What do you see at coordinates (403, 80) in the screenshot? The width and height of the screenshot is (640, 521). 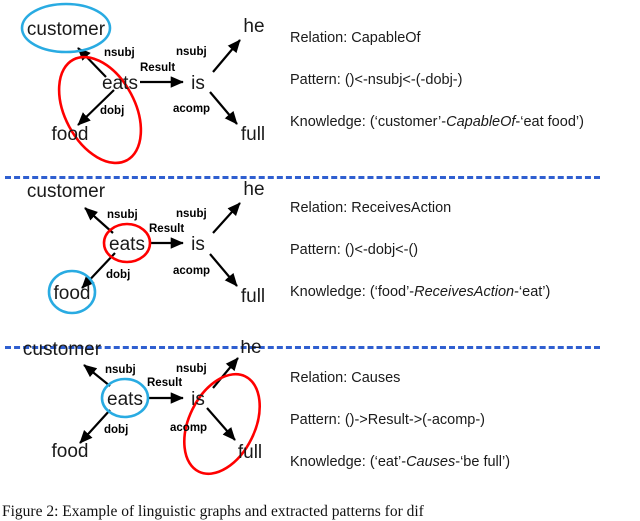 I see `pattern-value: ()<-nsubj<-(-dobj-)` at bounding box center [403, 80].